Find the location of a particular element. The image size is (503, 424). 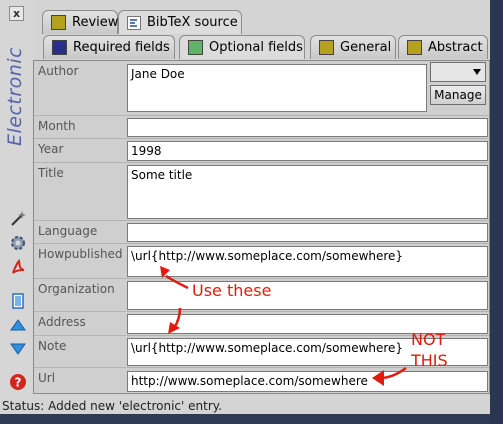

tab-required-fields: Required fields is located at coordinates (109, 47).